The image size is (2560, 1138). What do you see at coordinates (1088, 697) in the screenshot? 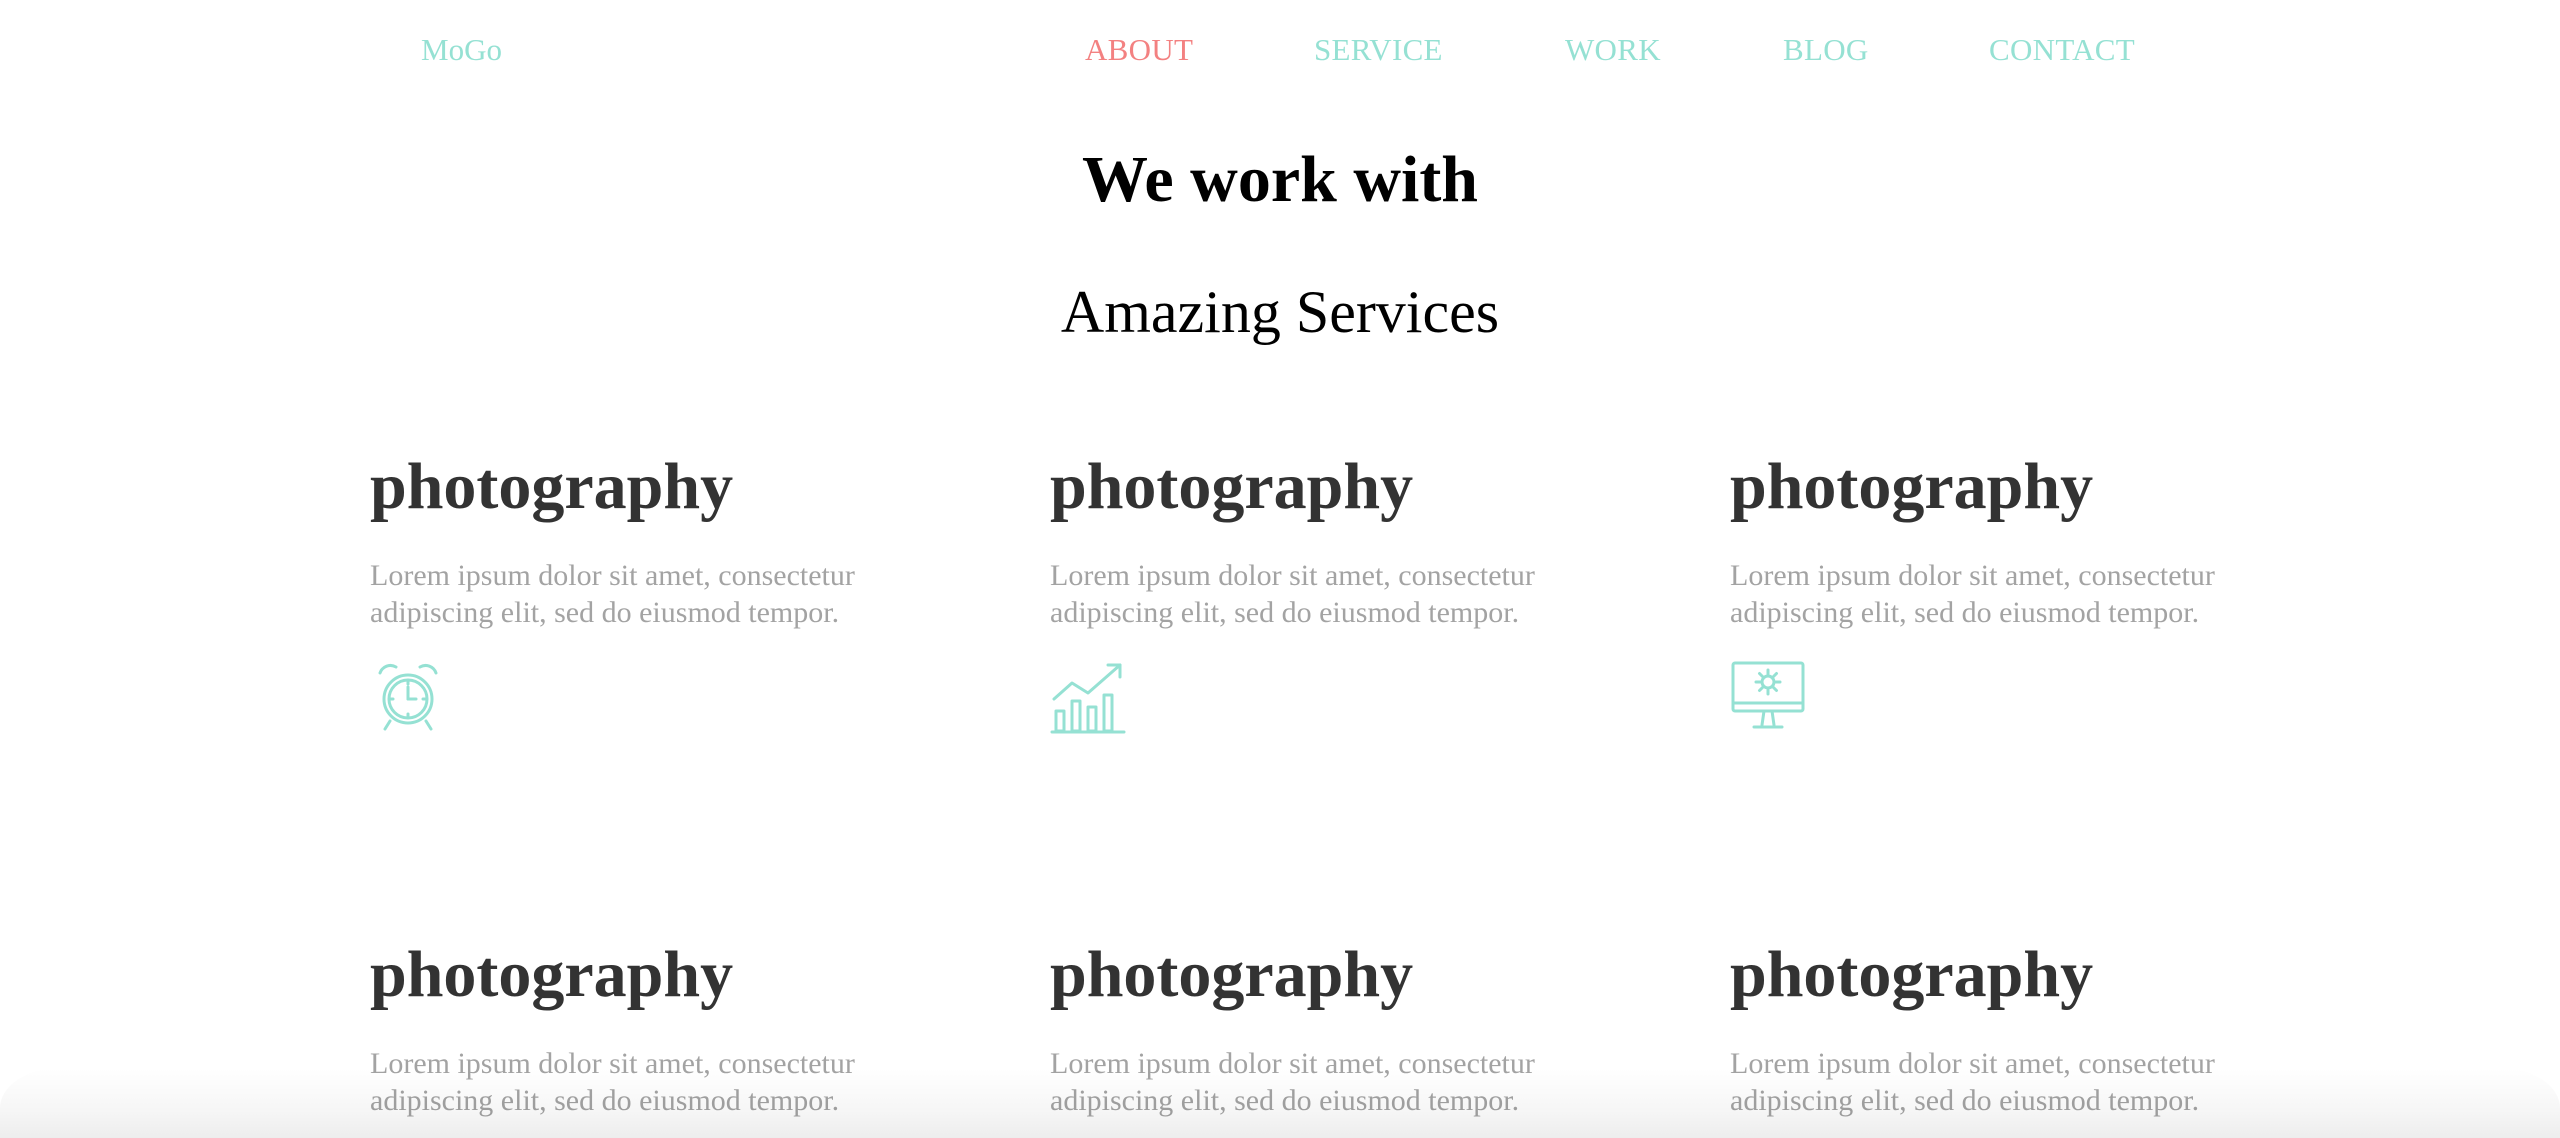
I see `growth-chart-icon` at bounding box center [1088, 697].